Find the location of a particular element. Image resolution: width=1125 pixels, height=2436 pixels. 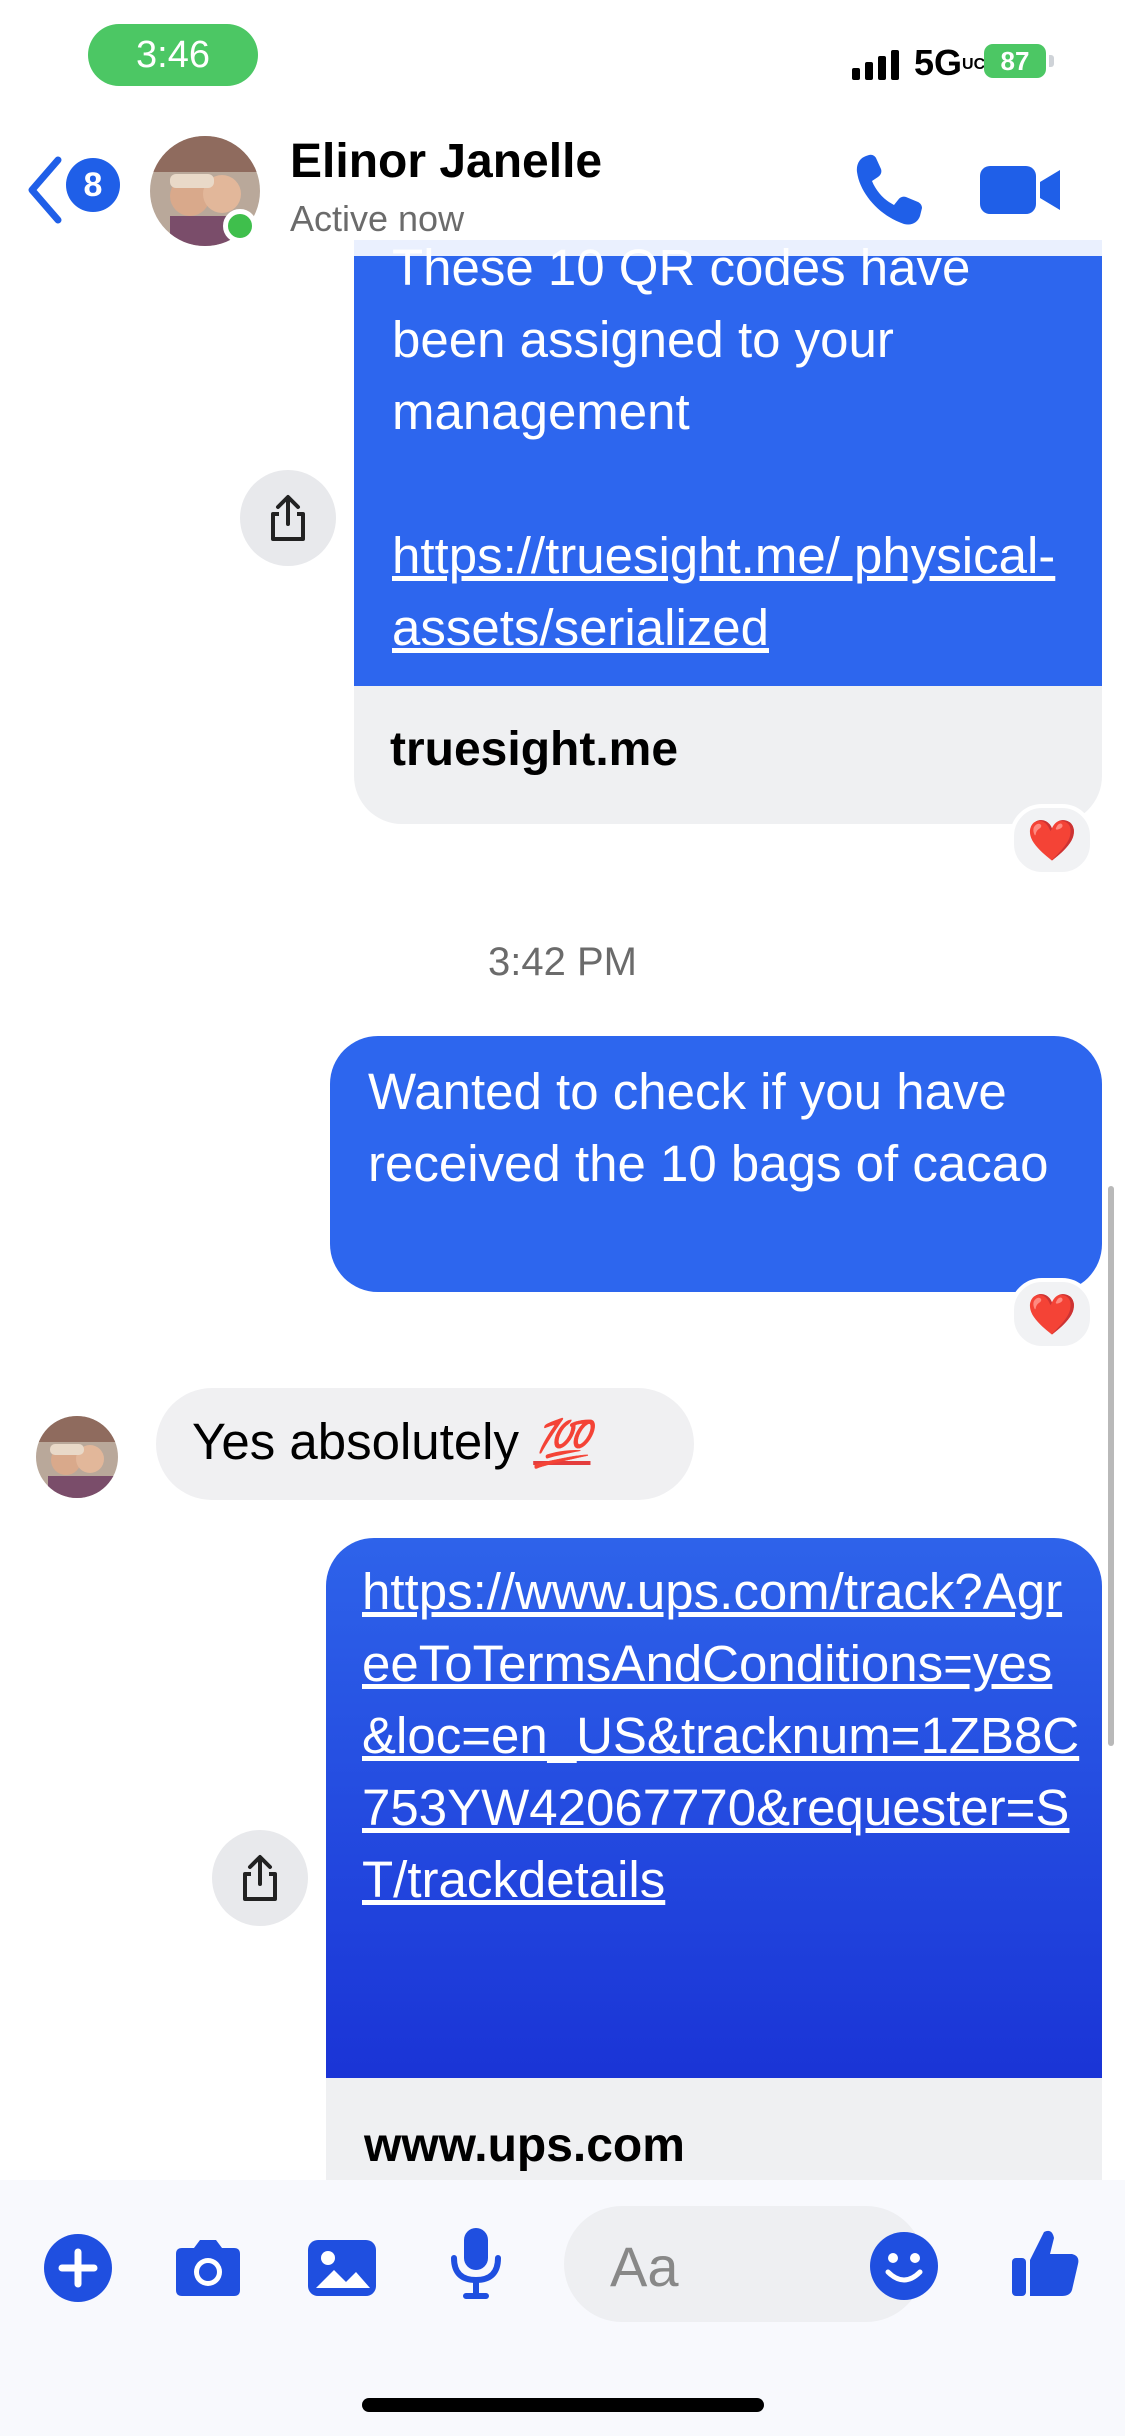

photo-gallery-icon is located at coordinates (342, 2268).